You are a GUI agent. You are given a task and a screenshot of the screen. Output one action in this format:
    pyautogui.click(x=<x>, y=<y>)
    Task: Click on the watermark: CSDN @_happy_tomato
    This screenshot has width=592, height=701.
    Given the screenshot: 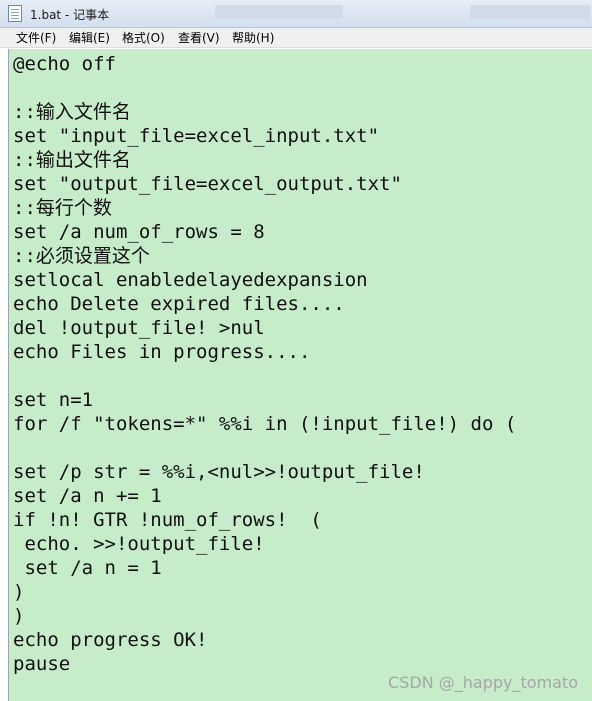 What is the action you would take?
    pyautogui.click(x=483, y=682)
    